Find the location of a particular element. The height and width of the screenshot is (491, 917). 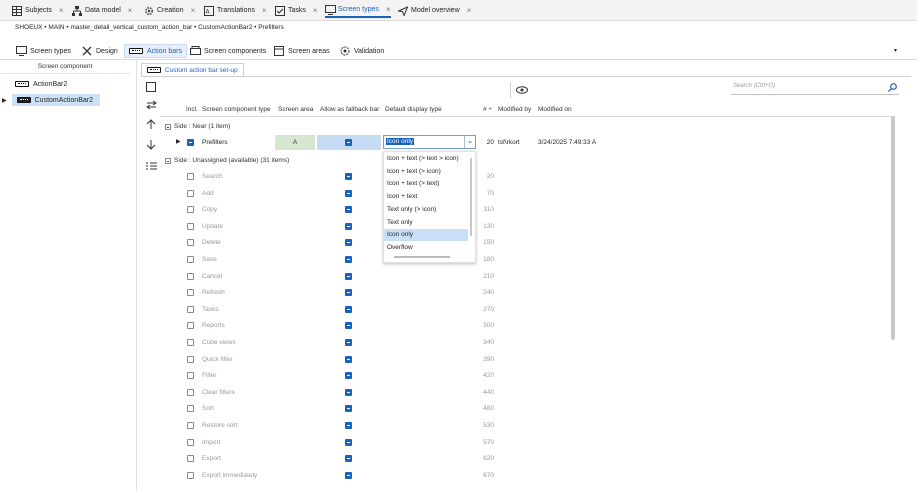

tab-creation: Creation × is located at coordinates (169, 10).